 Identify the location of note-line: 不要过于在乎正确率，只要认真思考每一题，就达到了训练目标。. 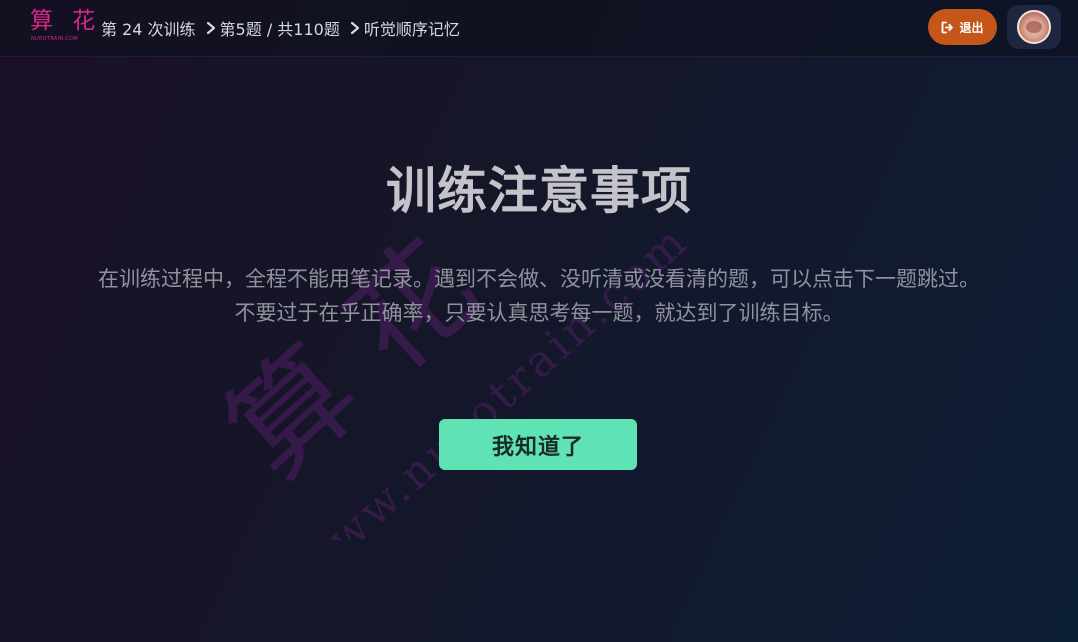
(539, 313).